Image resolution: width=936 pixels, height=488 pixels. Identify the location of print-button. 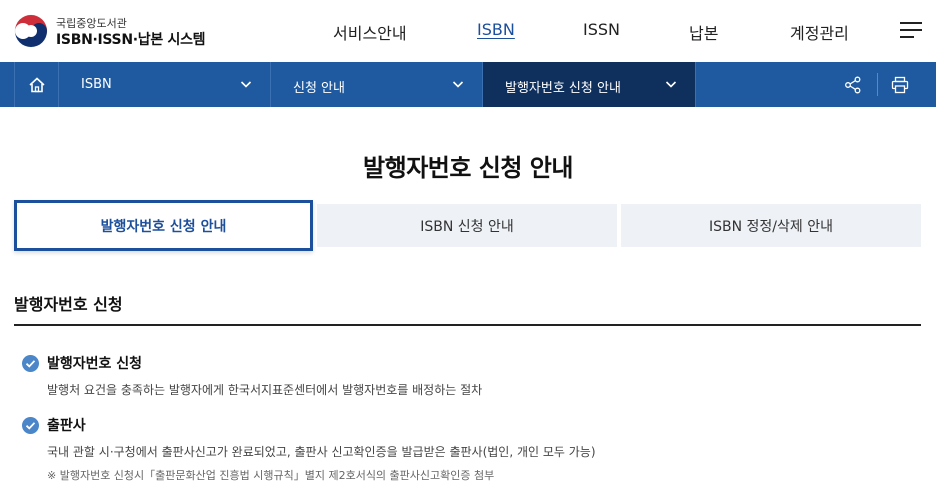
(900, 84).